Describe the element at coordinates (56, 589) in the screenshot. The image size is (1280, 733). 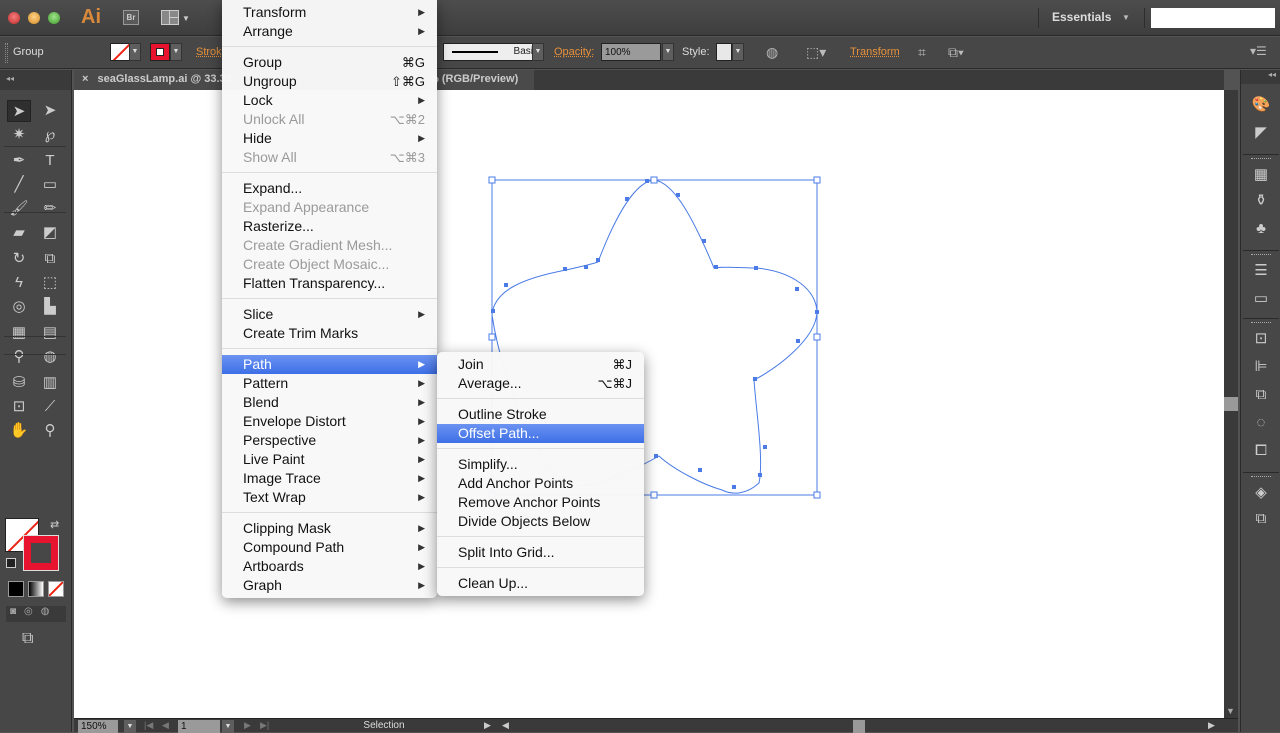
I see `none-mode-icon` at that location.